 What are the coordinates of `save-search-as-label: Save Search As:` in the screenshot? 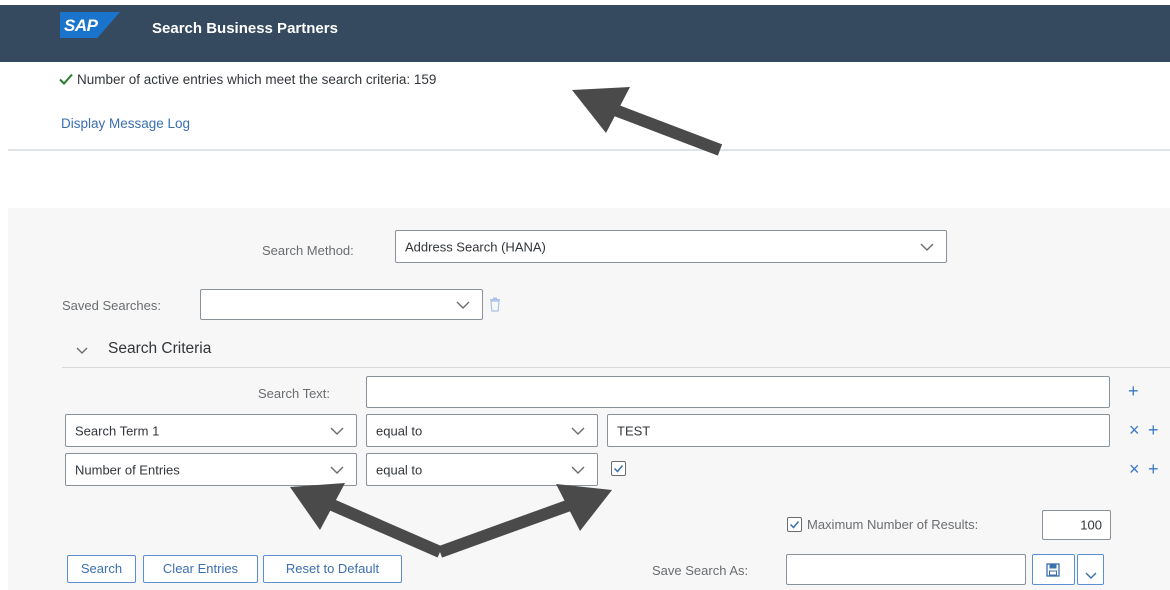 It's located at (700, 570).